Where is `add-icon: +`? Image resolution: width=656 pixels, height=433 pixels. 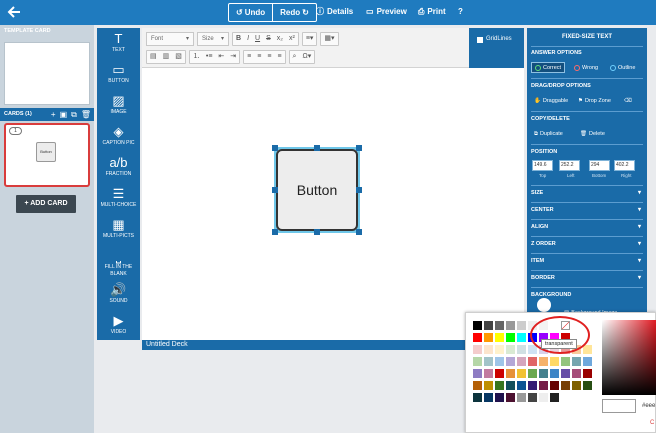 add-icon: + is located at coordinates (53, 114).